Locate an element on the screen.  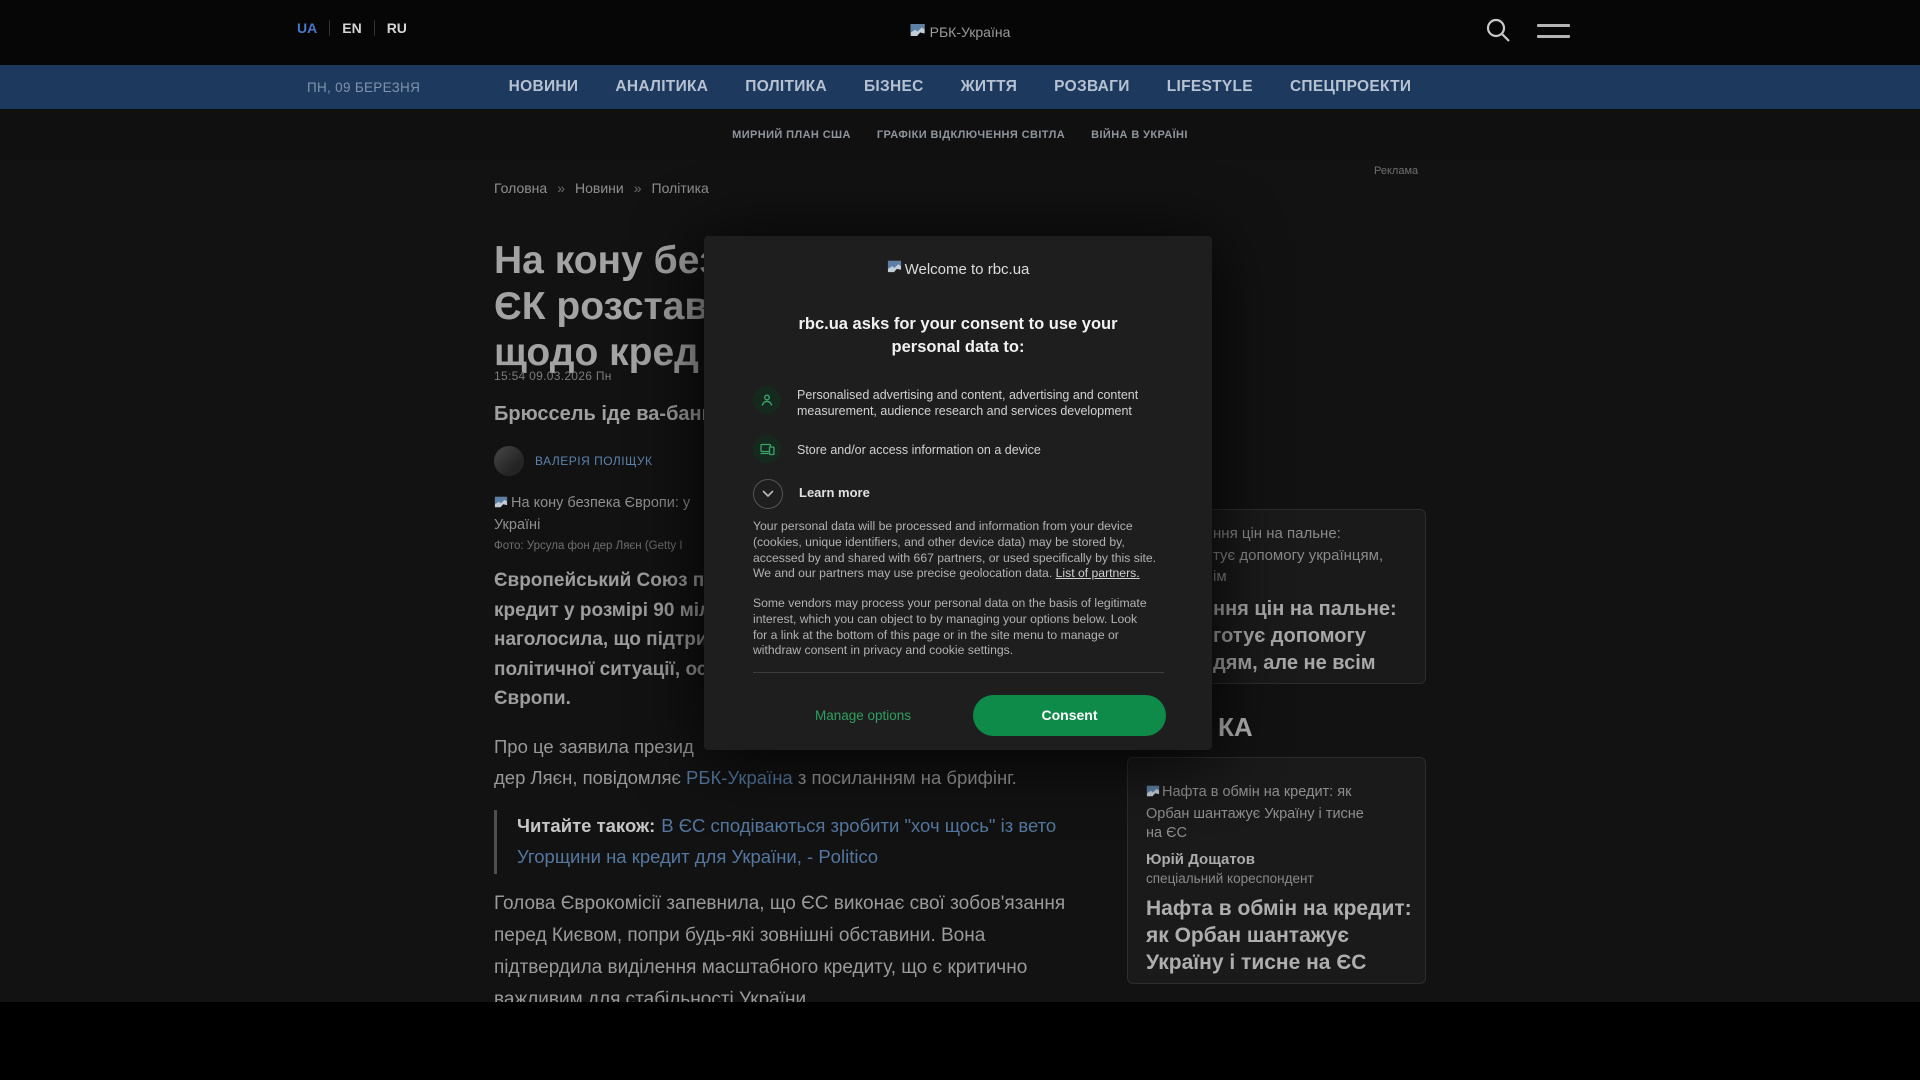
subnav-item-peace-plan: МИРНИЙ ПЛАН США is located at coordinates (791, 135).